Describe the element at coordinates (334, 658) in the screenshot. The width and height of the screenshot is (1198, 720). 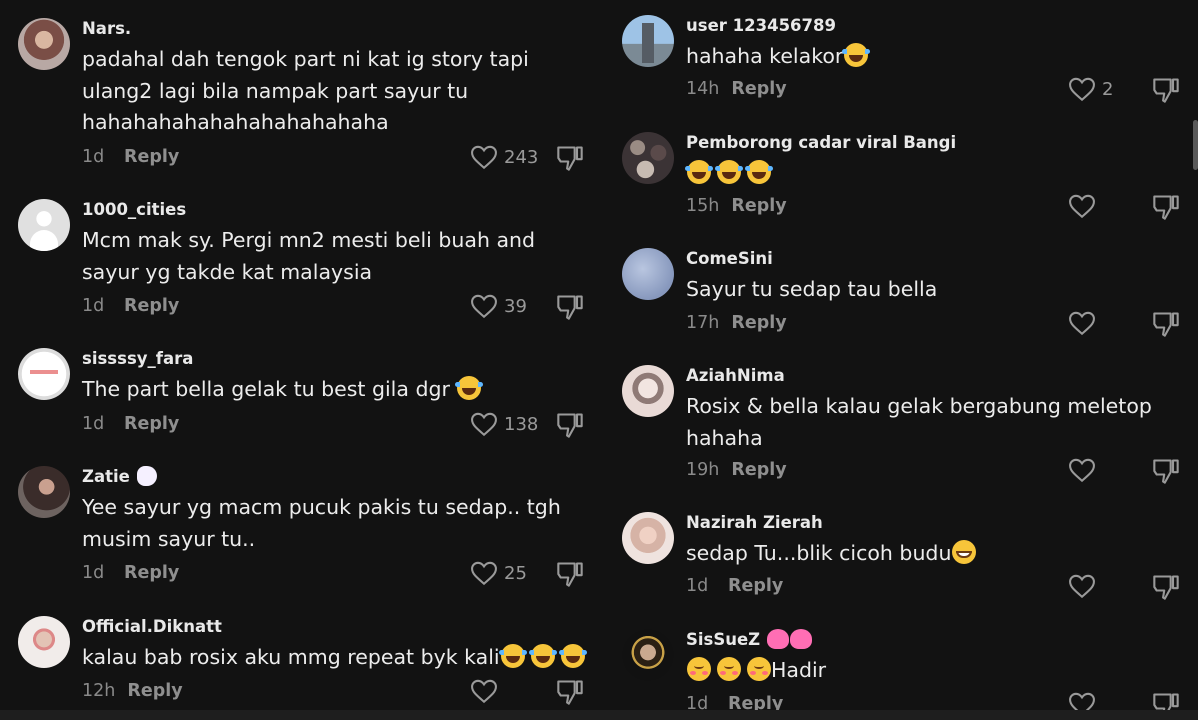
I see `comment-text: kalau bab rosix aku mmg repeat byk kali` at that location.